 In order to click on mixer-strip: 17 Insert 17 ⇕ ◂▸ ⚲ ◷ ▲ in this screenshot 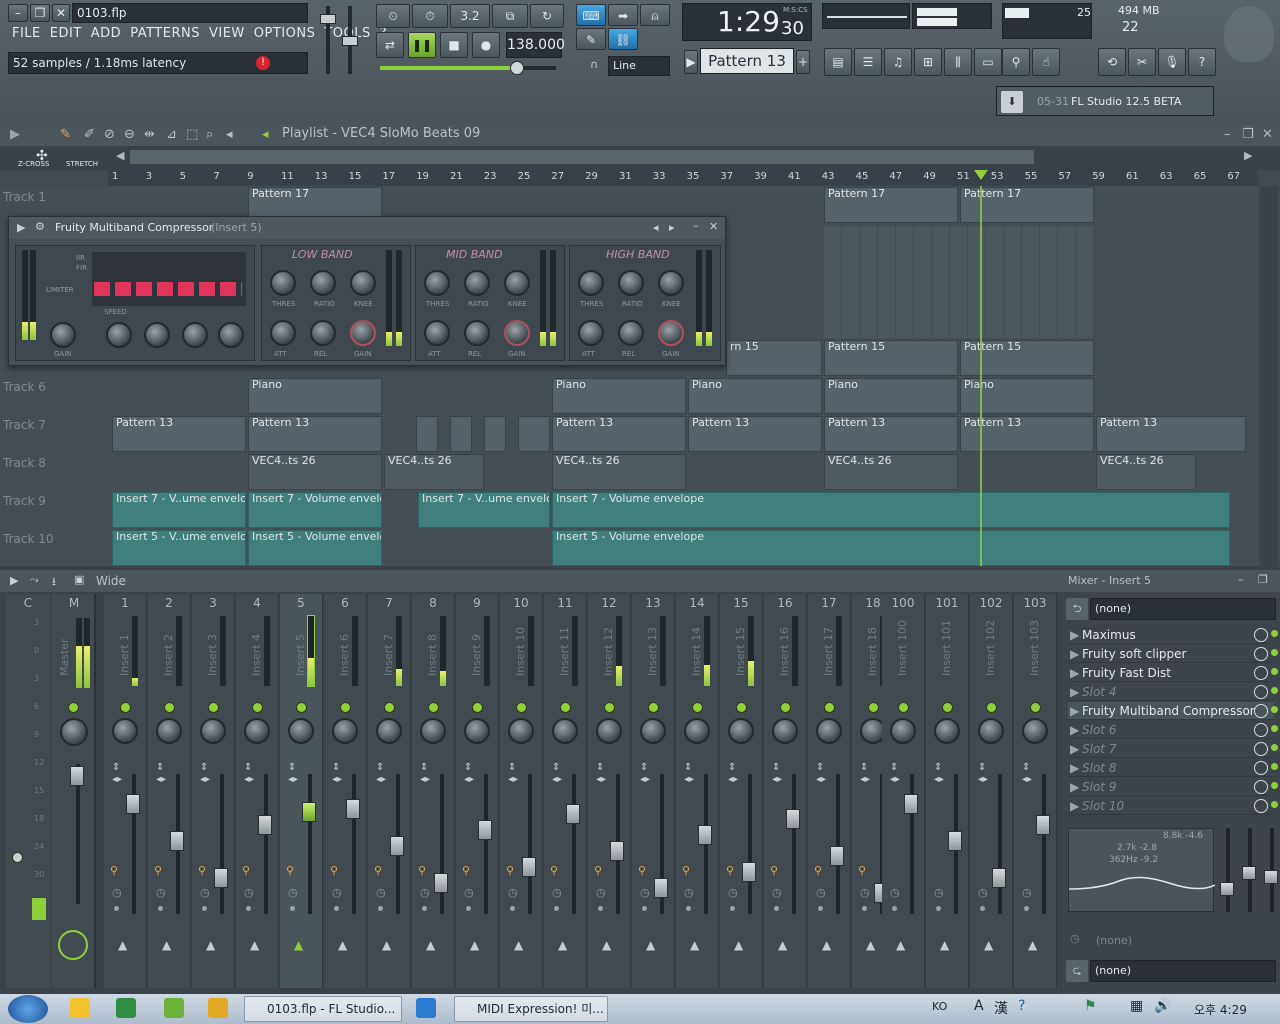, I will do `click(829, 791)`.